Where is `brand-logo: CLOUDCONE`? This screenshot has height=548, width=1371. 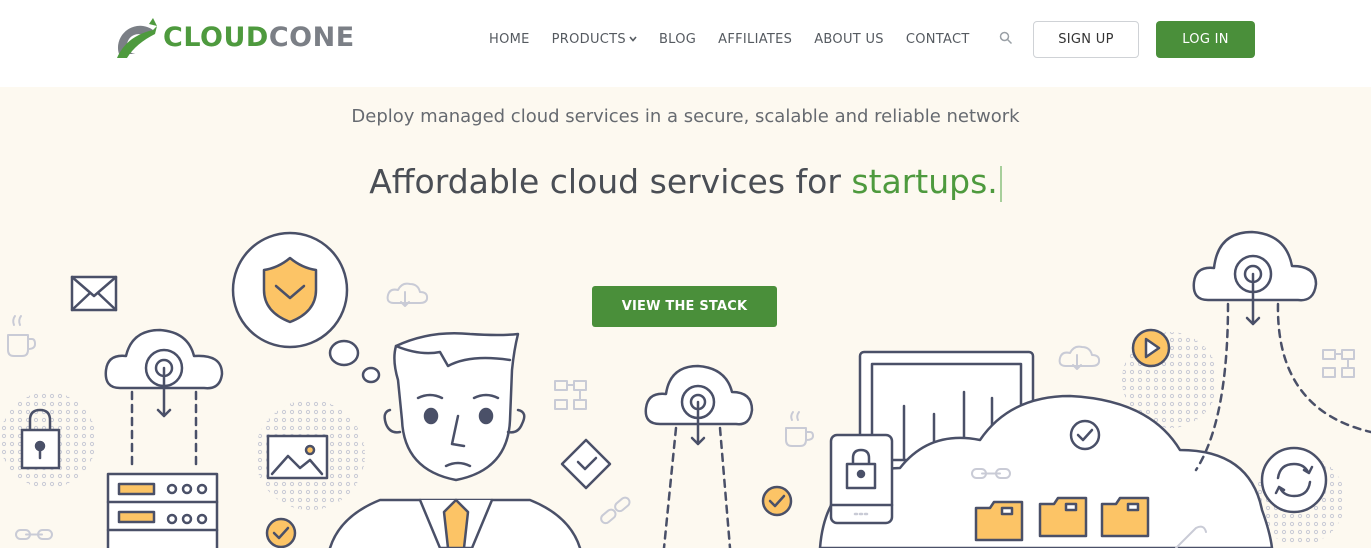 brand-logo: CLOUDCONE is located at coordinates (234, 37).